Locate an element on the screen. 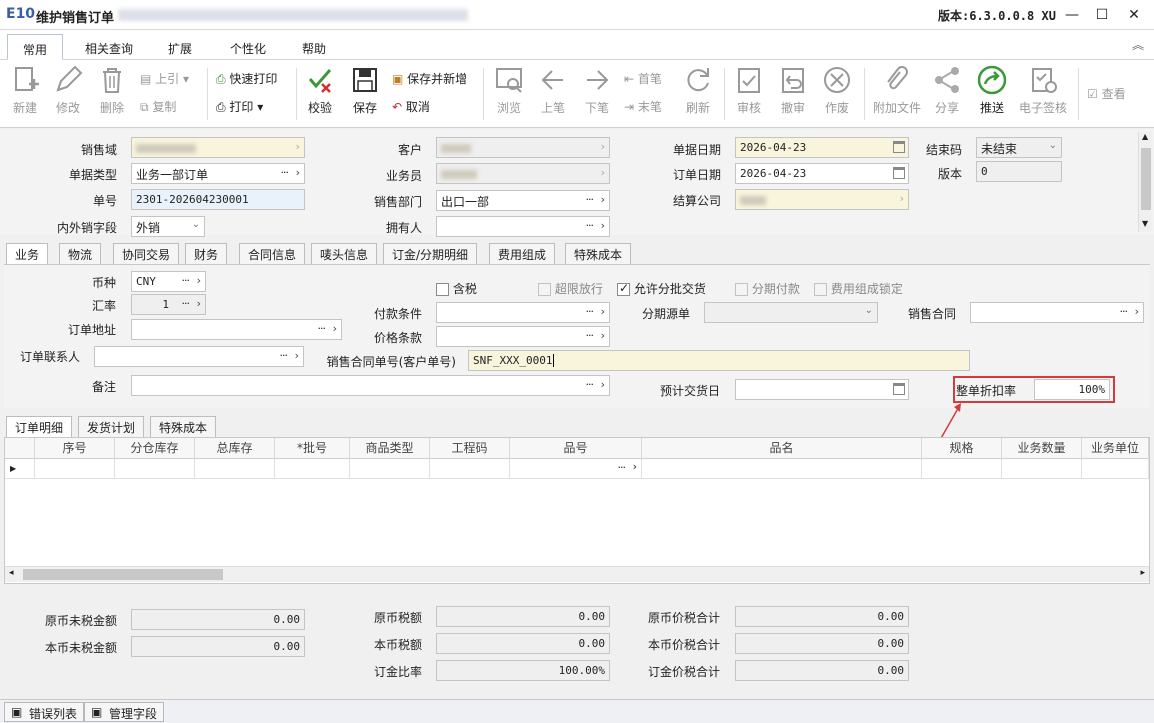 This screenshot has width=1154, height=723. ribbon-tab-help: 帮助 is located at coordinates (314, 47).